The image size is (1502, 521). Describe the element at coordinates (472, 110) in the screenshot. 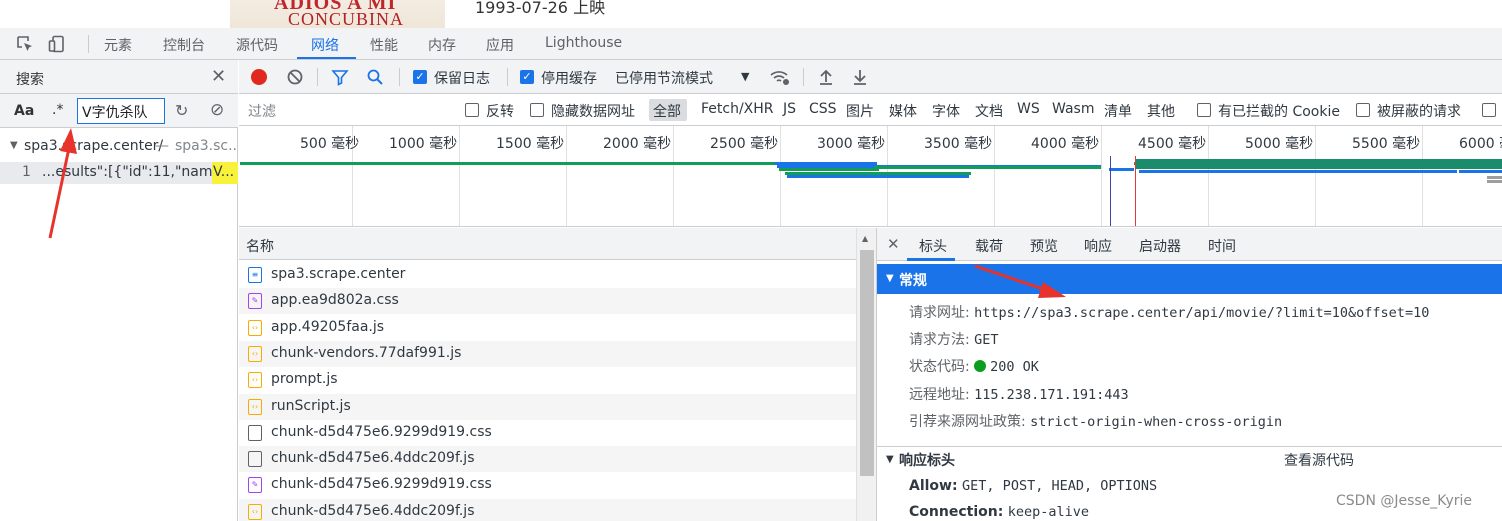

I see `invert-checkbox` at that location.